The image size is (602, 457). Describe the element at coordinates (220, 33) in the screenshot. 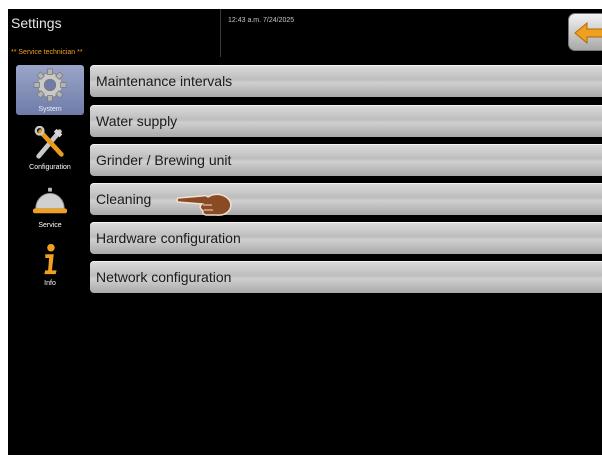

I see `header-divider` at that location.